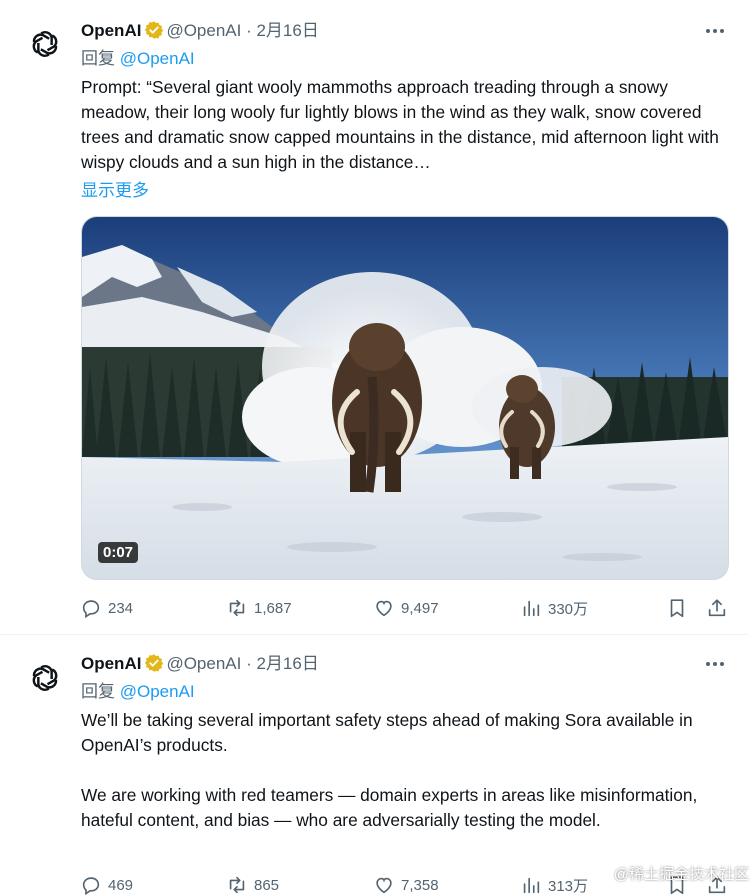 The image size is (755, 896). I want to click on watermark: @稀土掘金技术社区, so click(681, 874).